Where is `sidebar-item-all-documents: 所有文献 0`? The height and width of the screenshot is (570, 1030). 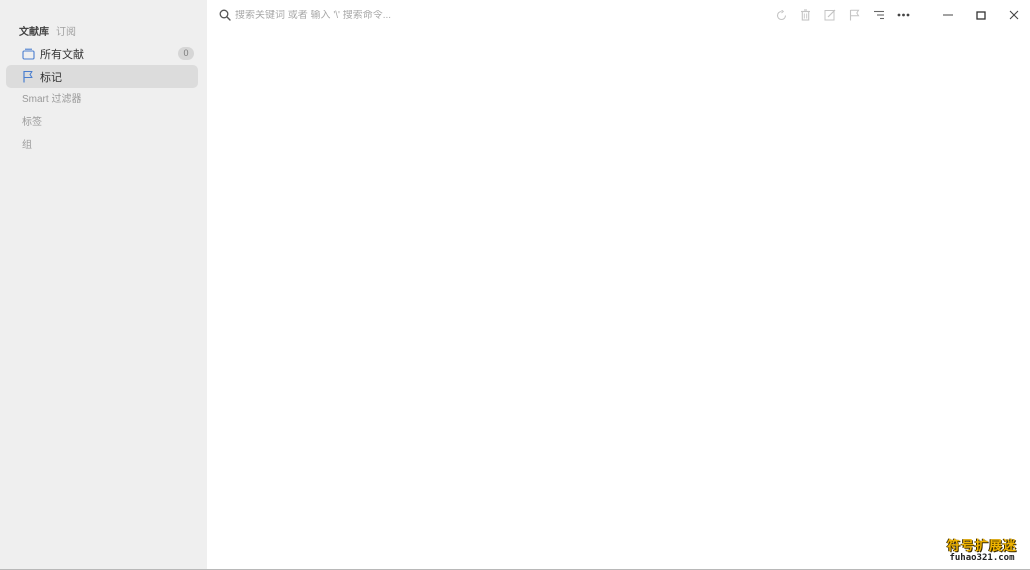
sidebar-item-all-documents: 所有文献 0 is located at coordinates (102, 53).